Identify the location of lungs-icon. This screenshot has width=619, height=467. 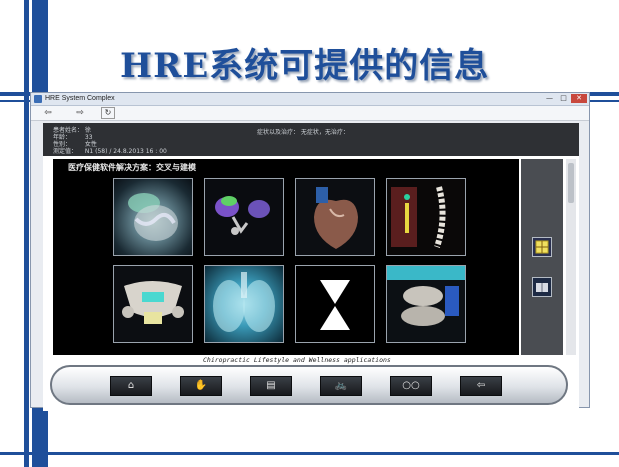
(244, 302).